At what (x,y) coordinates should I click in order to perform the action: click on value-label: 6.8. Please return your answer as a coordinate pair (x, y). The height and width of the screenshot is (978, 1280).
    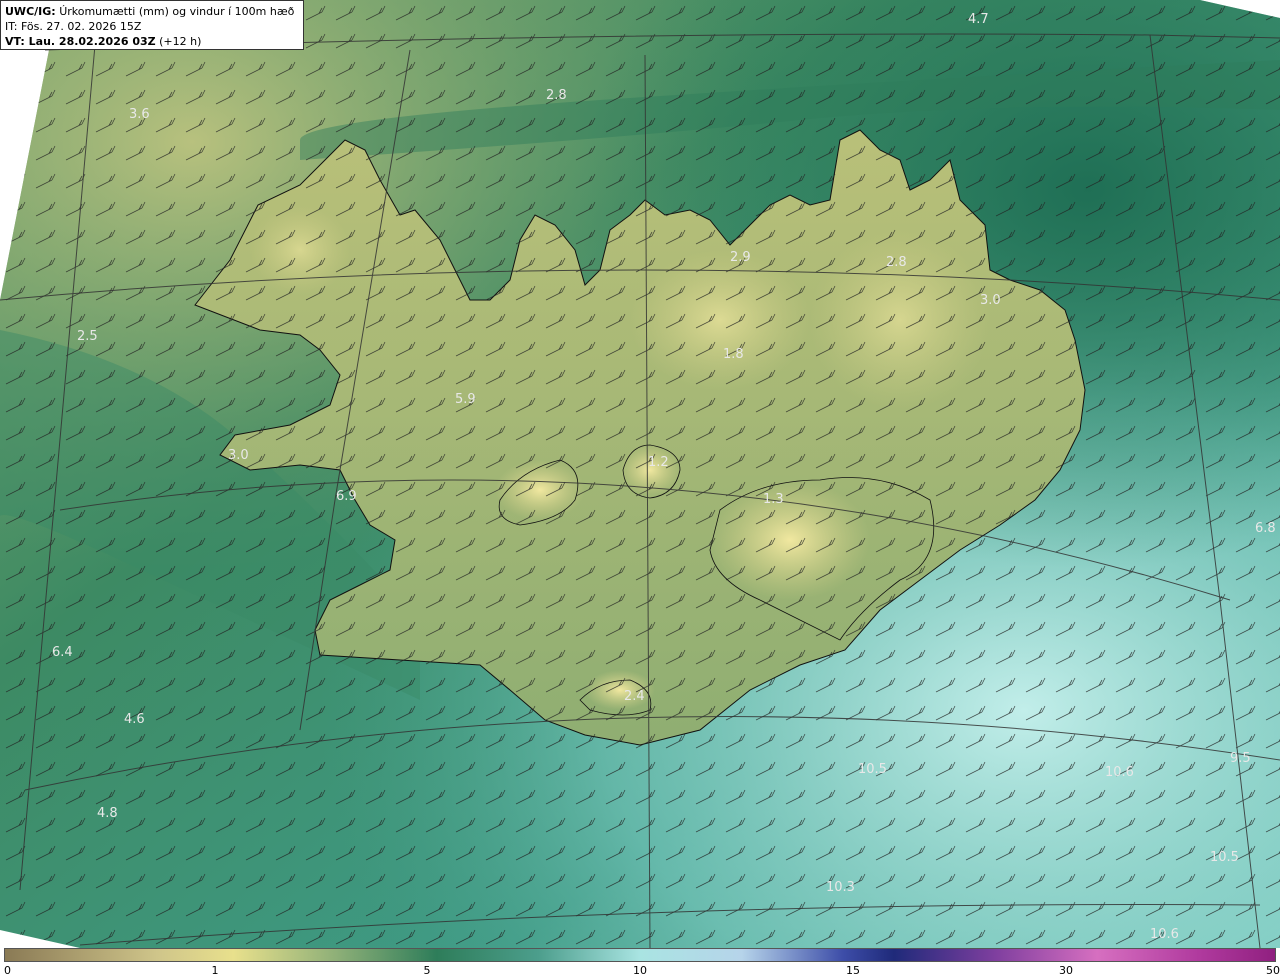
    Looking at the image, I should click on (1265, 528).